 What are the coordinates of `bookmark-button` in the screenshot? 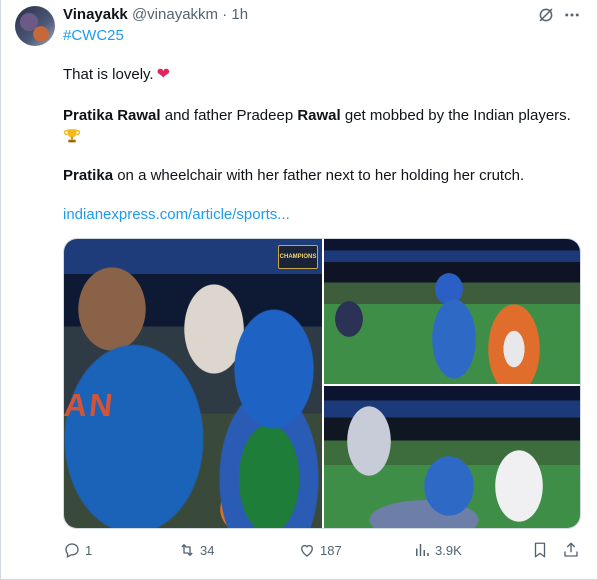 It's located at (540, 550).